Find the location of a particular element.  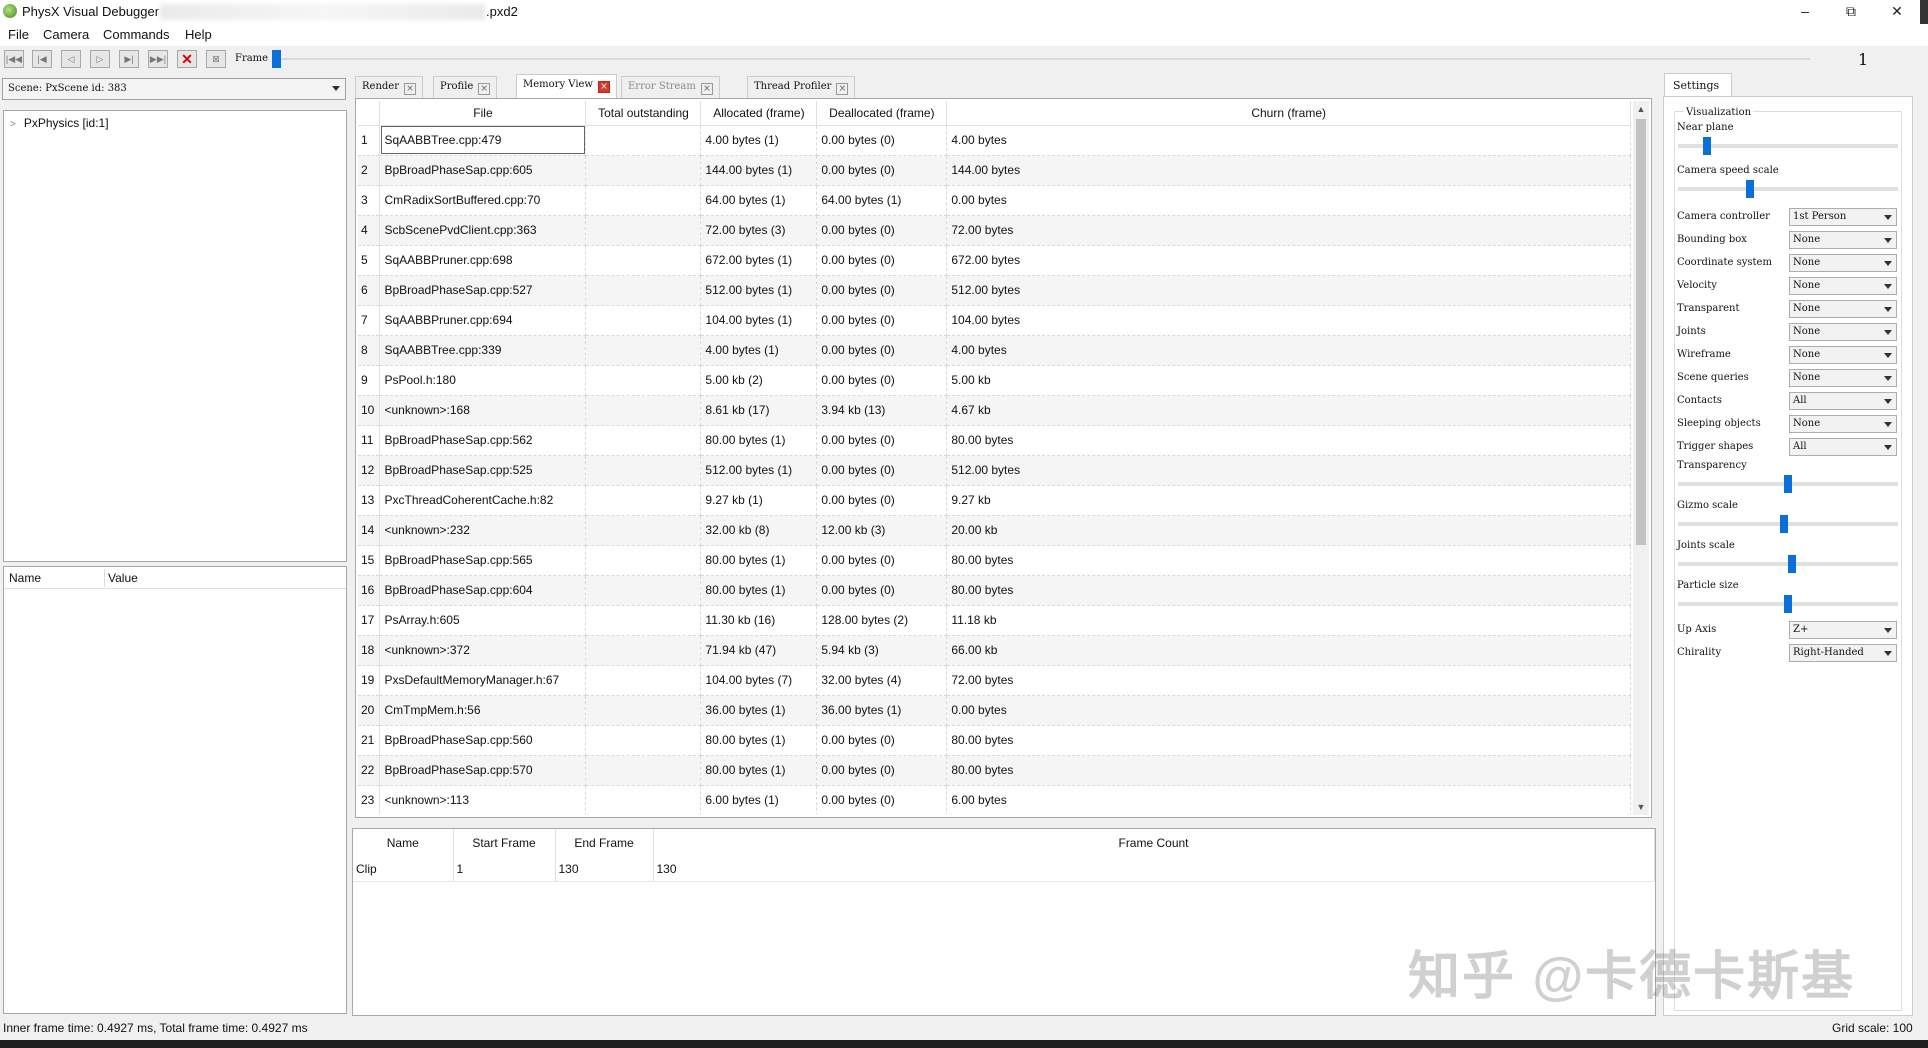

column-header: File is located at coordinates (483, 113).